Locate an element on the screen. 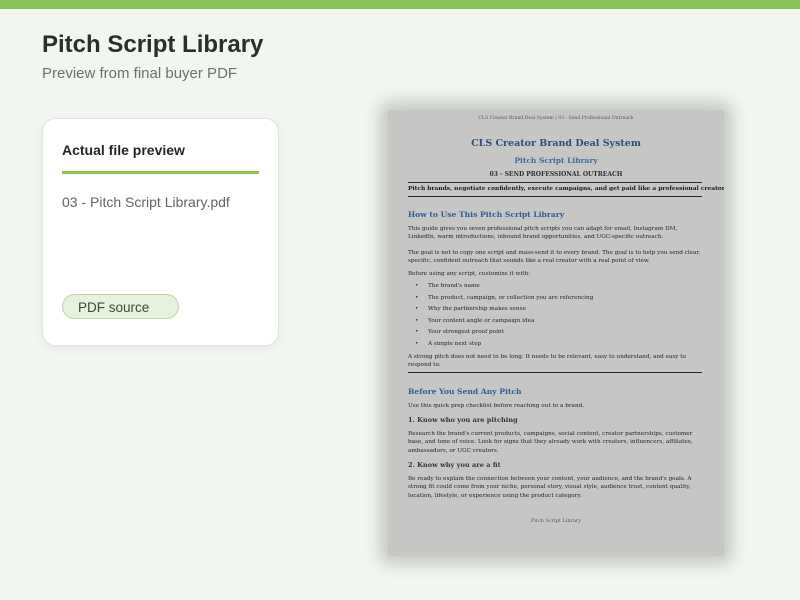  doc-title: CLS Creator Brand Deal System is located at coordinates (556, 143).